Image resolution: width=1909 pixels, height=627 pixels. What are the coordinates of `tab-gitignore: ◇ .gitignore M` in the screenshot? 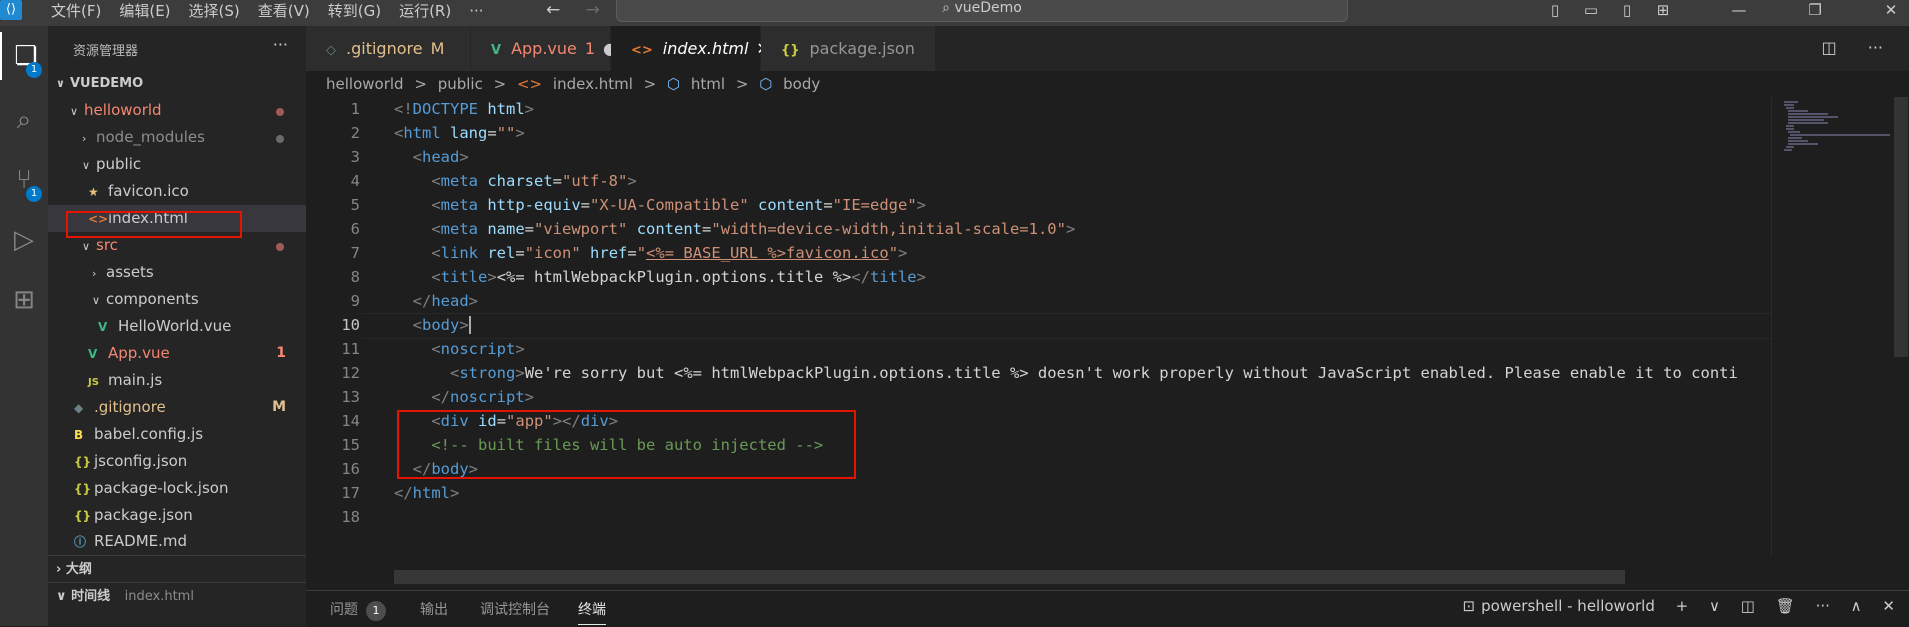 It's located at (388, 48).